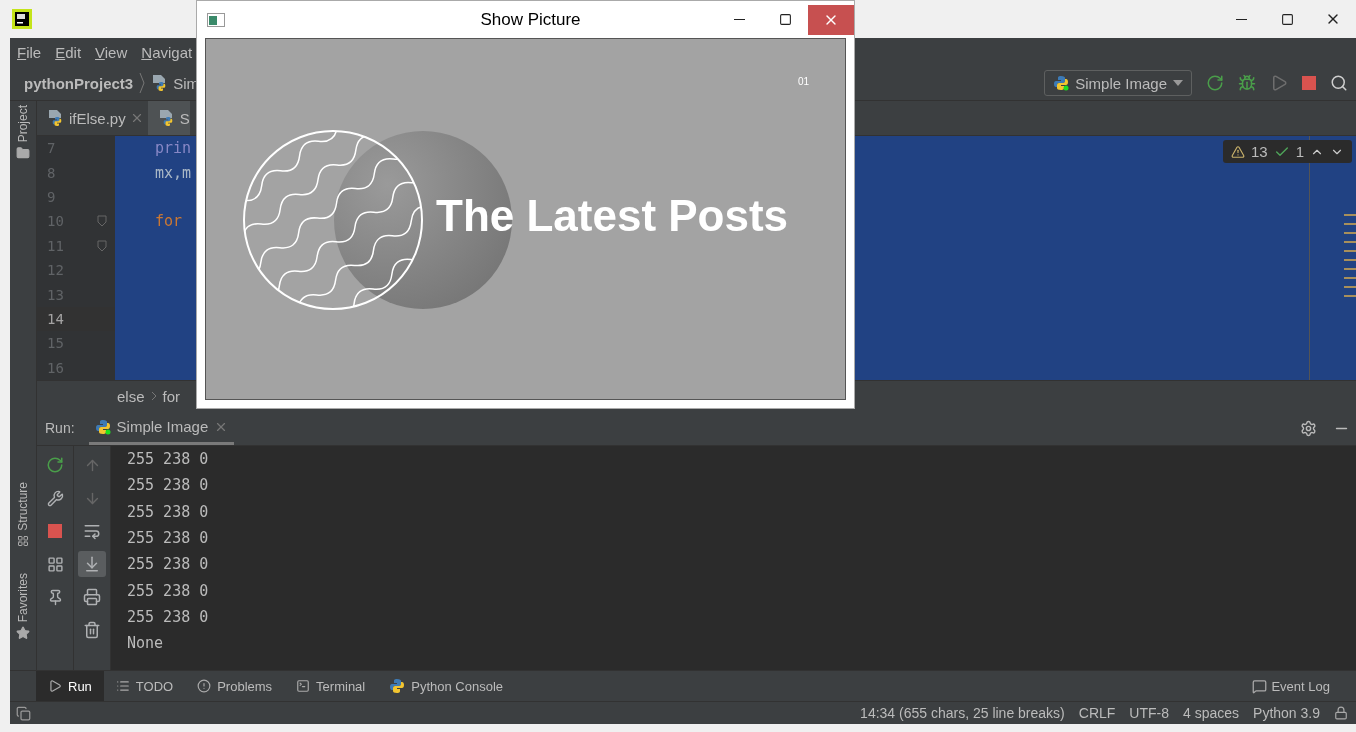  What do you see at coordinates (23, 633) in the screenshot?
I see `star-icon` at bounding box center [23, 633].